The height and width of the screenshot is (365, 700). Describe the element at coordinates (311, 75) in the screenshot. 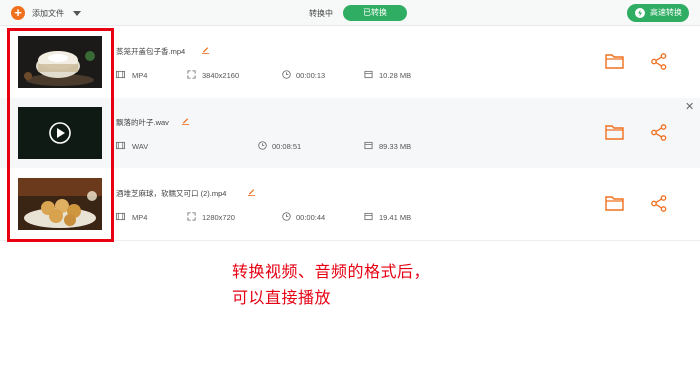

I see `file-duration: 00:00:13` at that location.